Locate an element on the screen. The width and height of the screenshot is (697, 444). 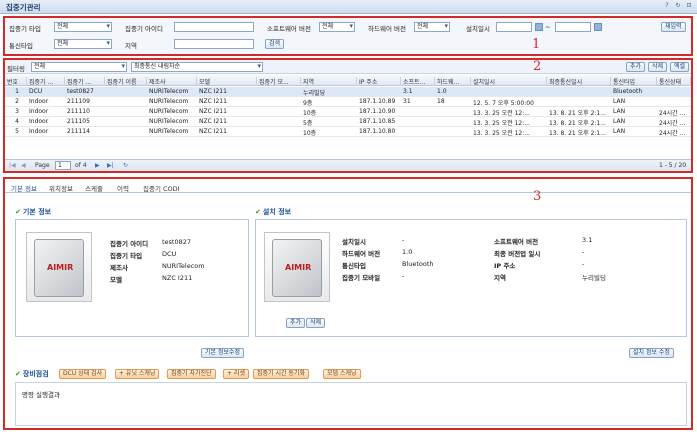
row-type: Indoor is located at coordinates (39, 111).